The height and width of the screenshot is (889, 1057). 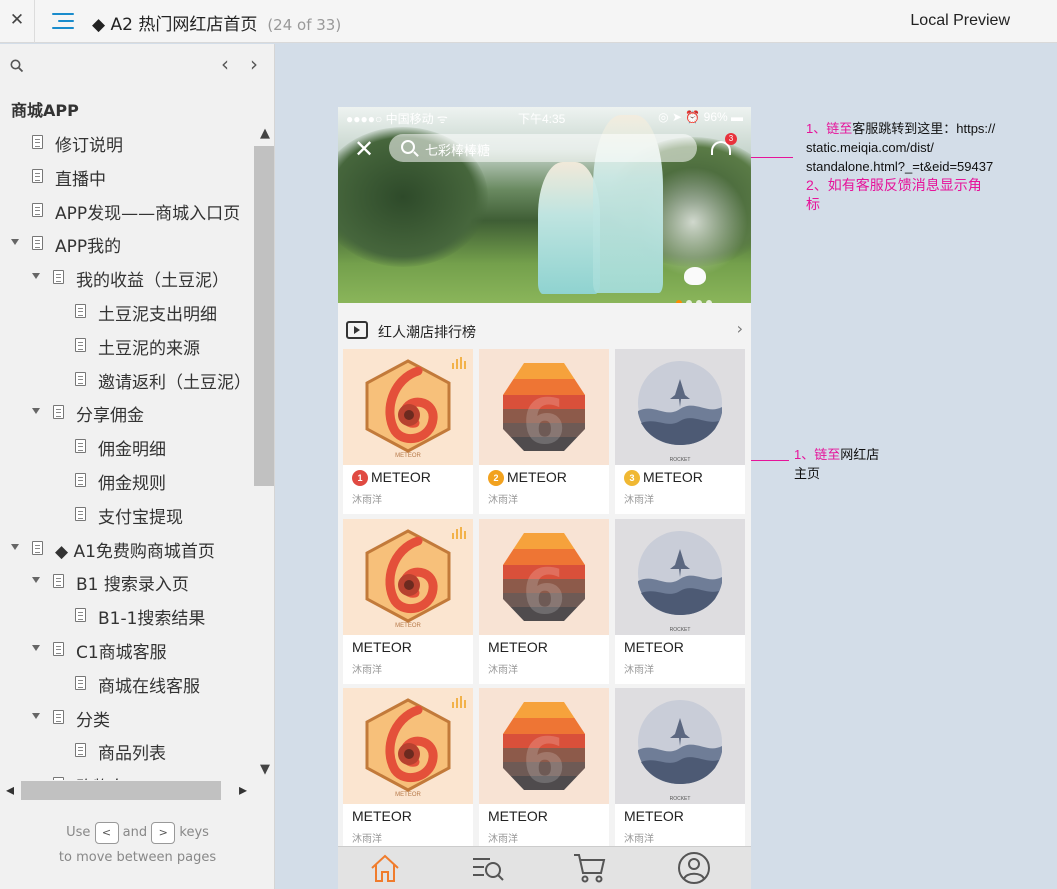 I want to click on sidebar-item: 佣金明细, so click(x=126, y=447).